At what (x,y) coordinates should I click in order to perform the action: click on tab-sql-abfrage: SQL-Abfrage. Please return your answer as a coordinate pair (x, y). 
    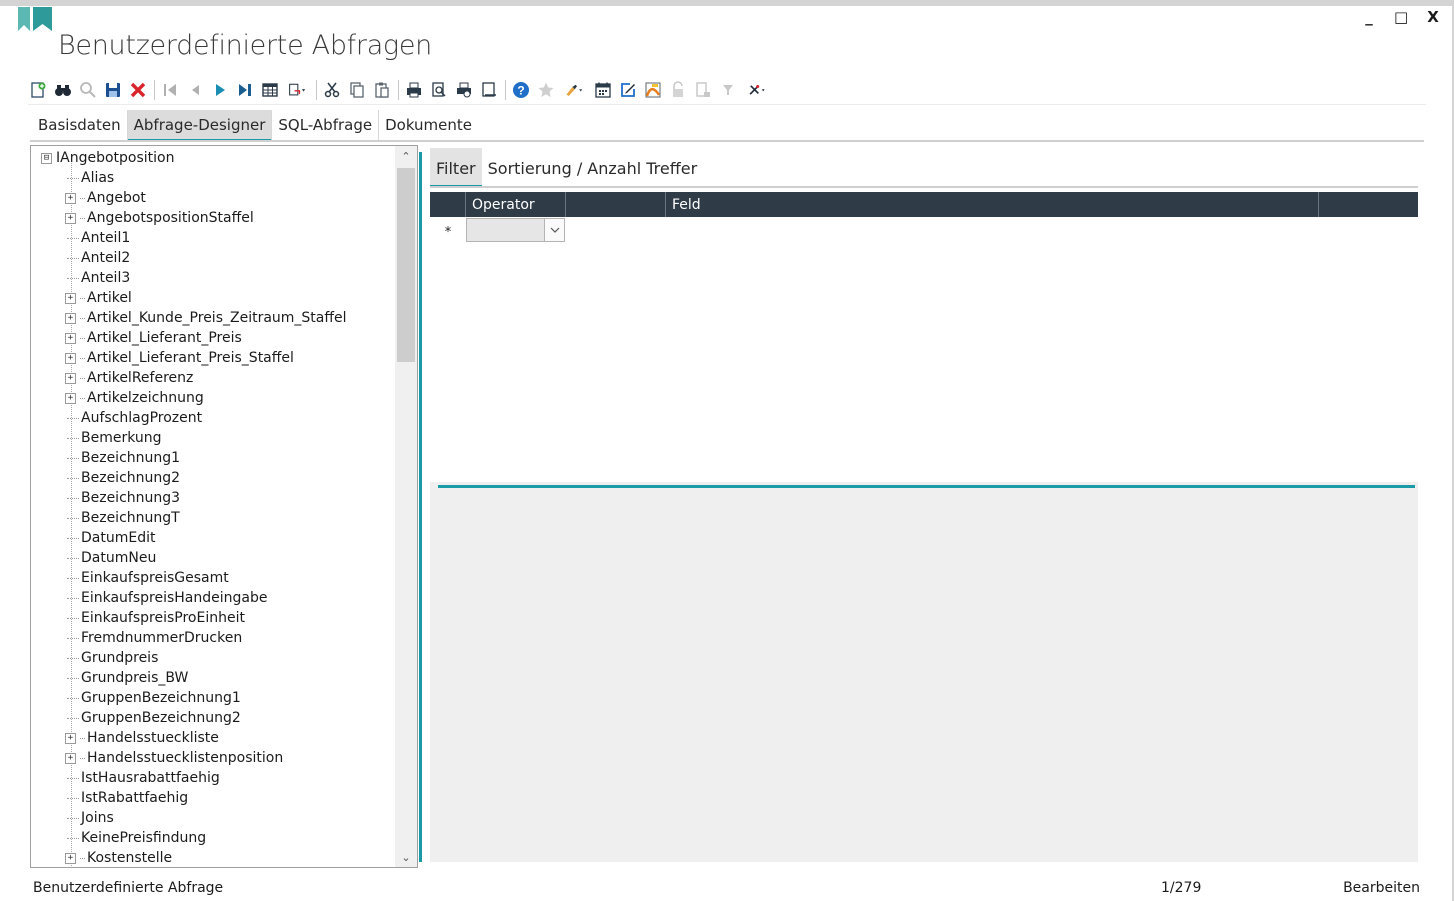
    Looking at the image, I should click on (326, 126).